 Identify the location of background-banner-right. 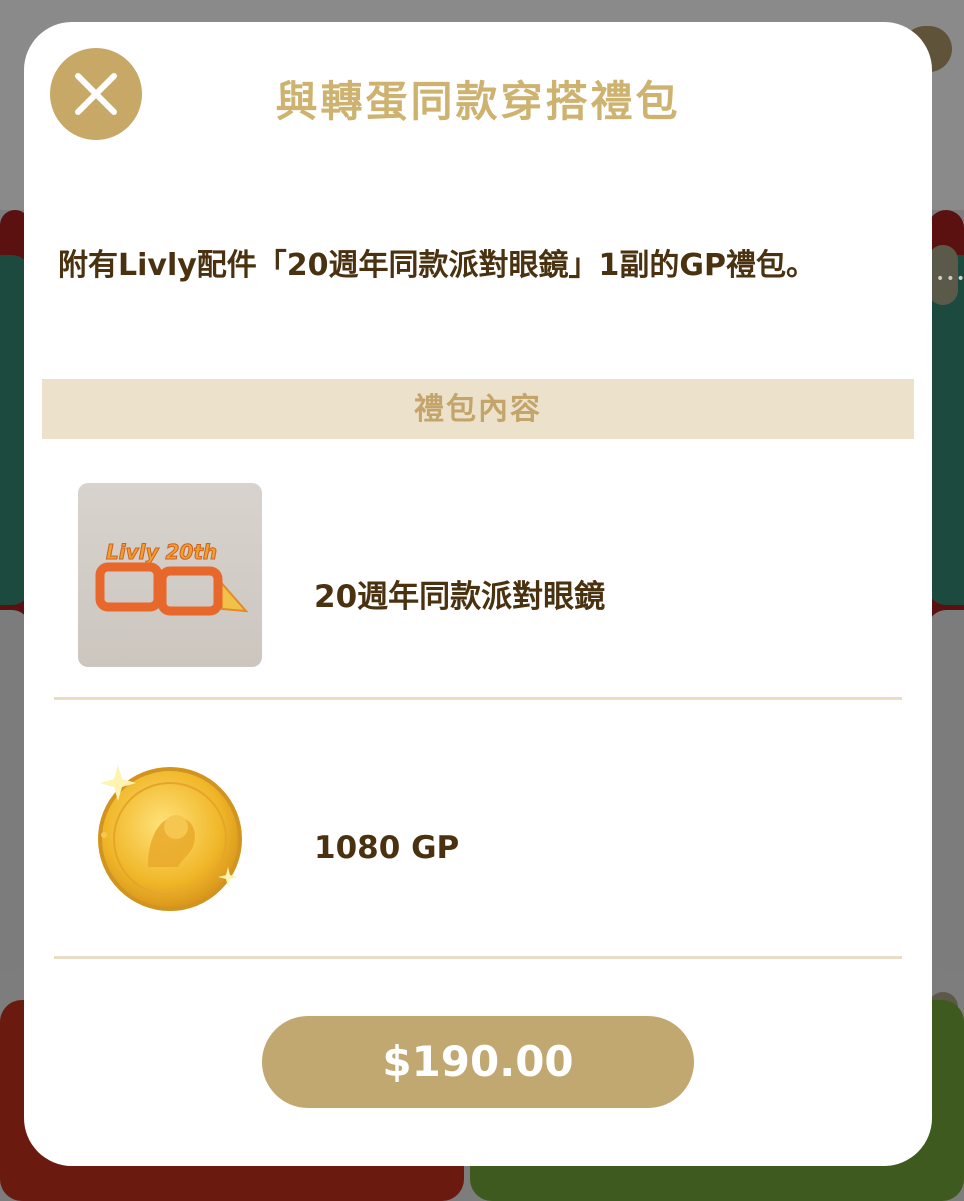
(946, 430).